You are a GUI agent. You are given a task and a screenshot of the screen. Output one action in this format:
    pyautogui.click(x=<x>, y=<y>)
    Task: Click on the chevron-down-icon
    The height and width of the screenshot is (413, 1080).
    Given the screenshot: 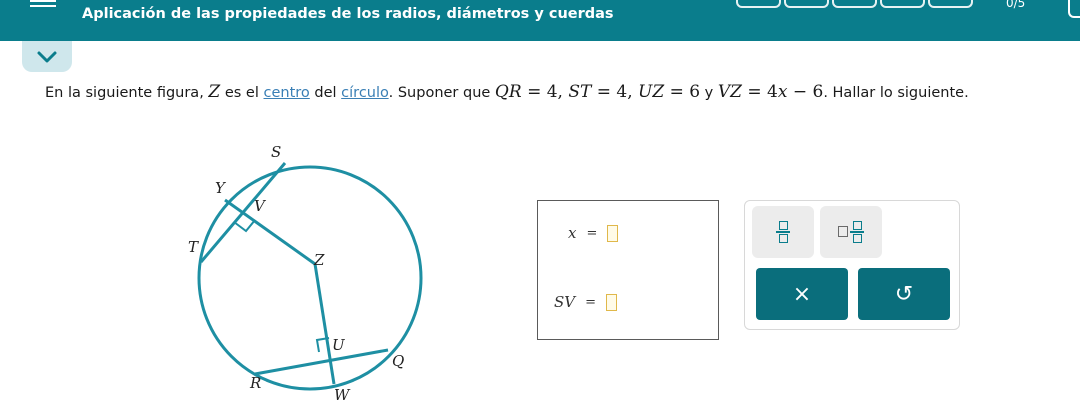 What is the action you would take?
    pyautogui.click(x=47, y=56)
    